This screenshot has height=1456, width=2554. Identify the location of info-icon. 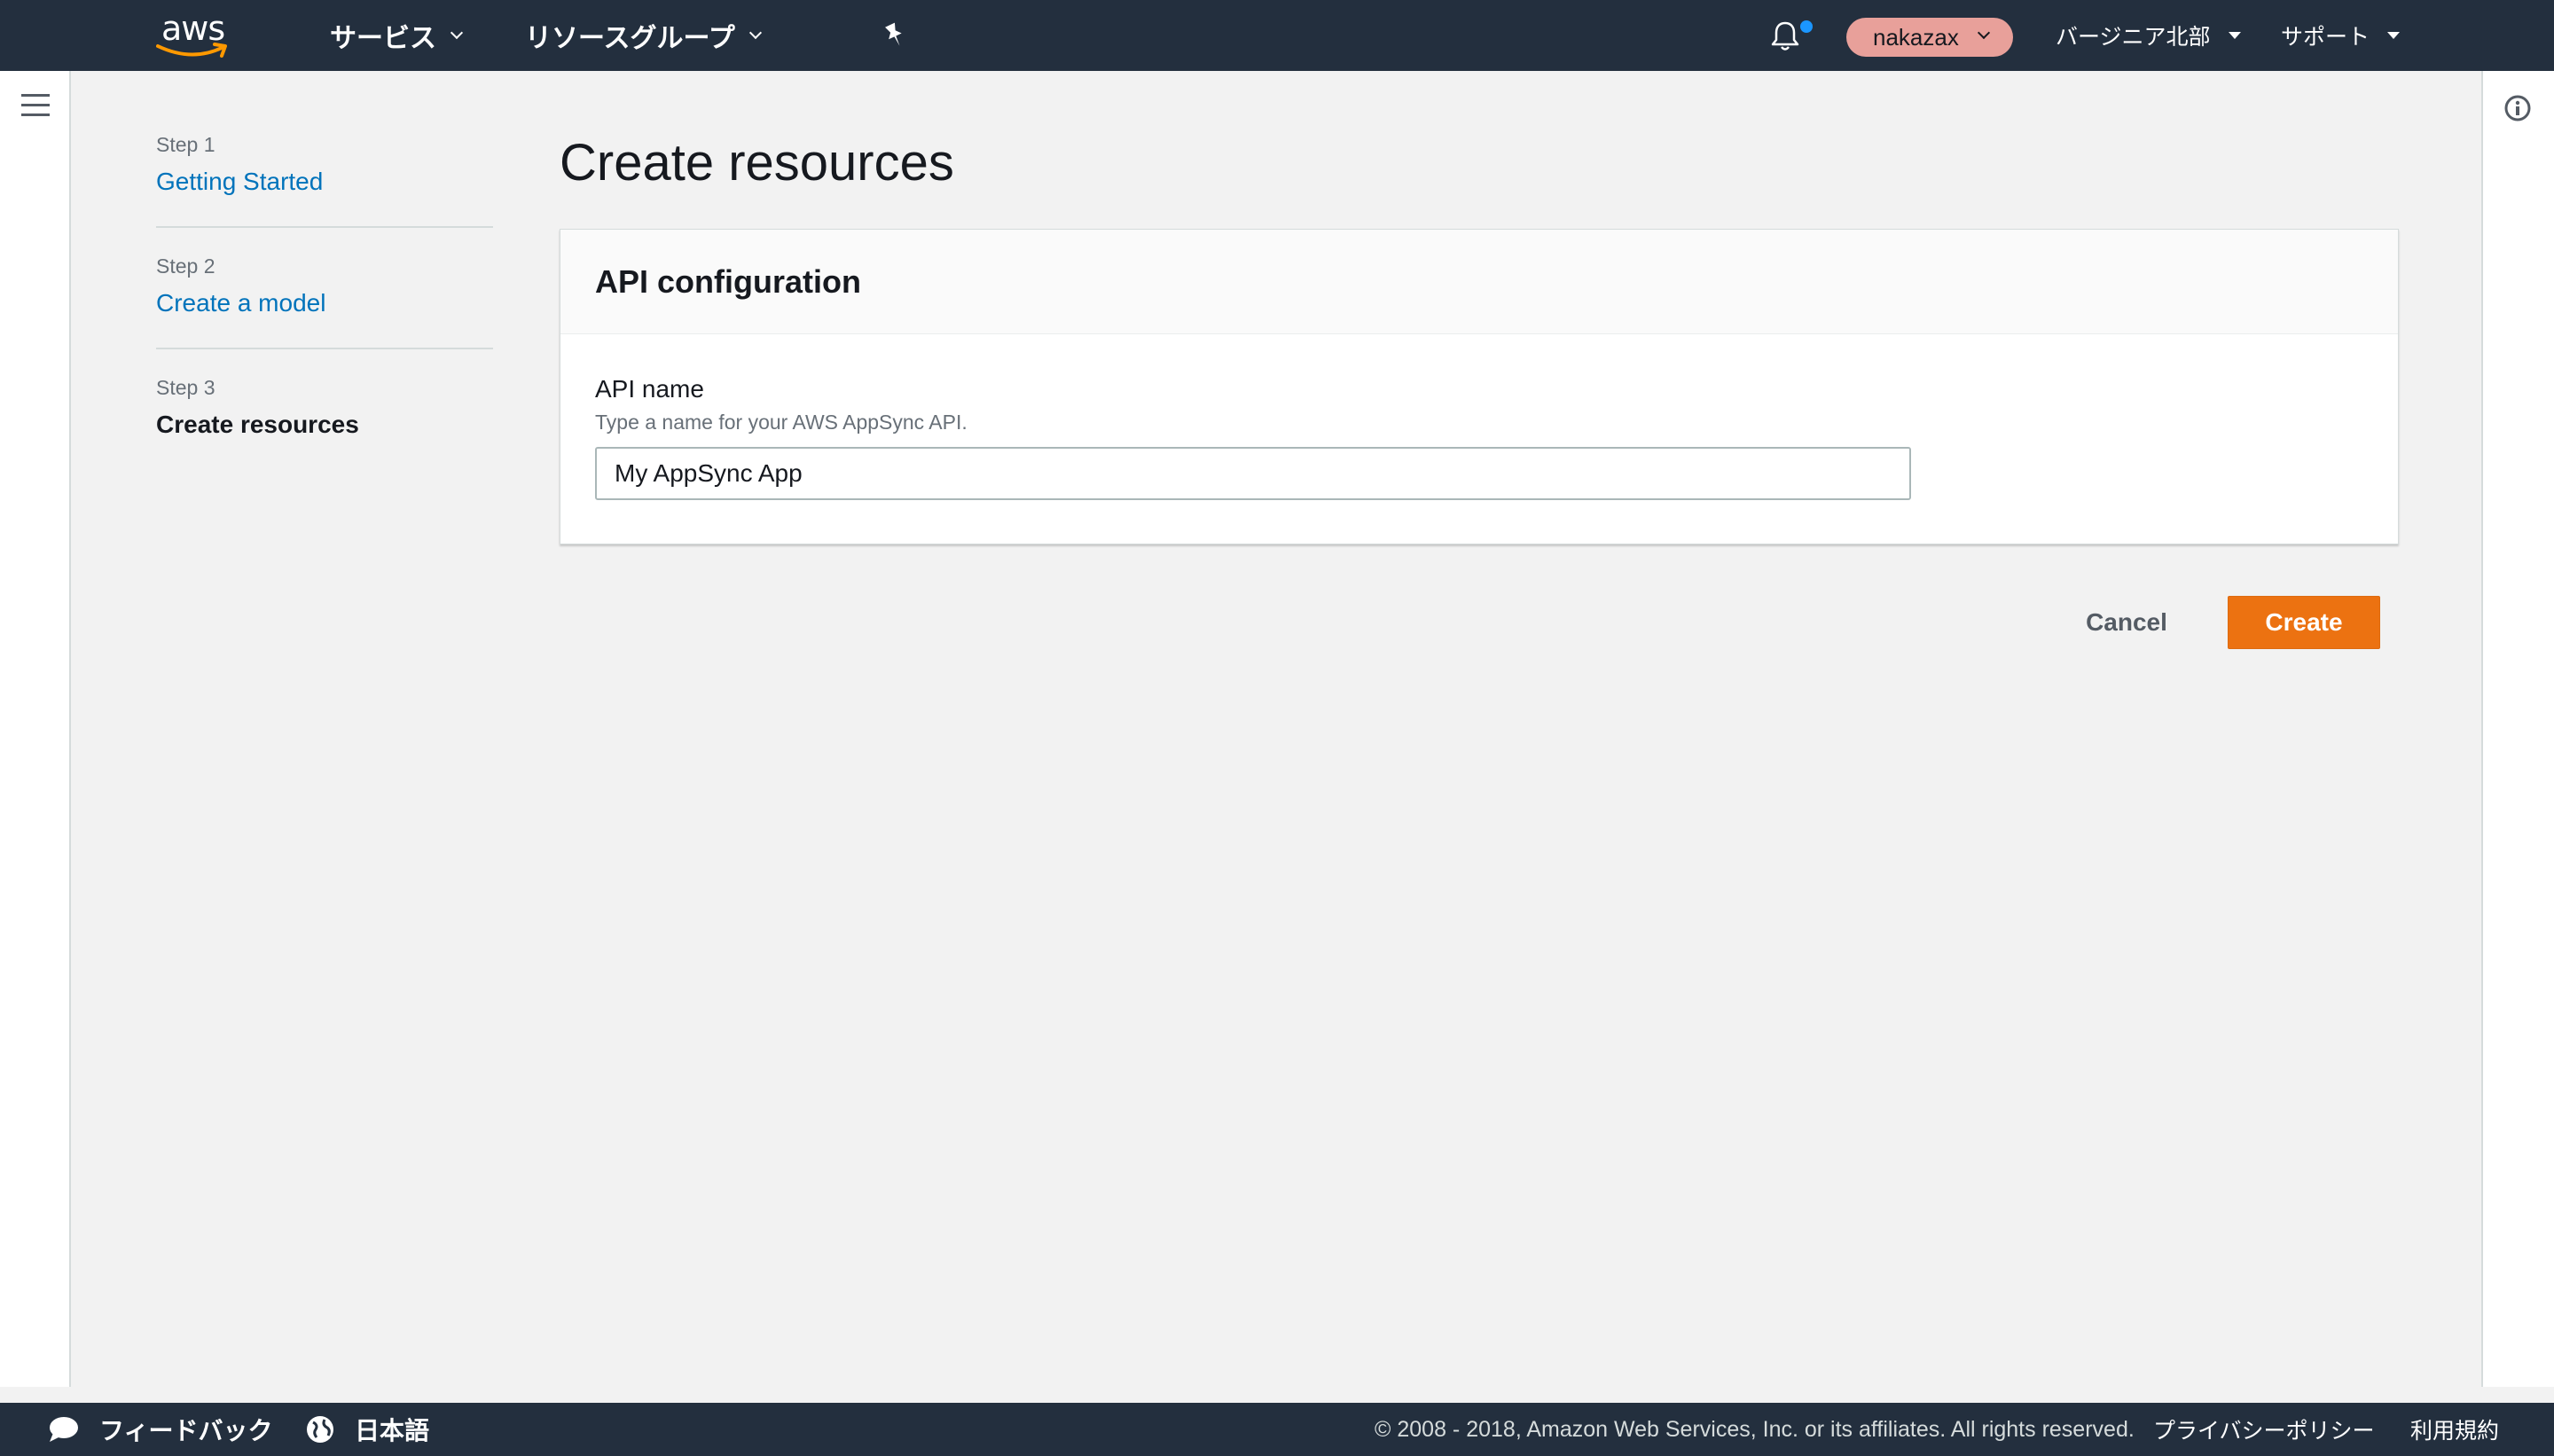
(2517, 108).